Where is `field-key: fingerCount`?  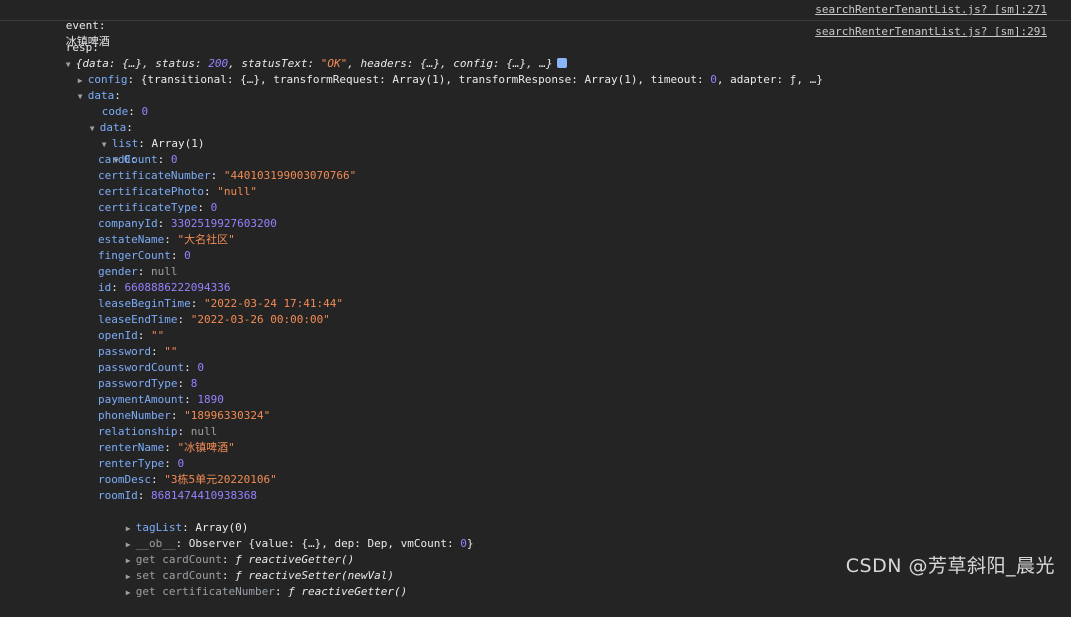
field-key: fingerCount is located at coordinates (134, 255).